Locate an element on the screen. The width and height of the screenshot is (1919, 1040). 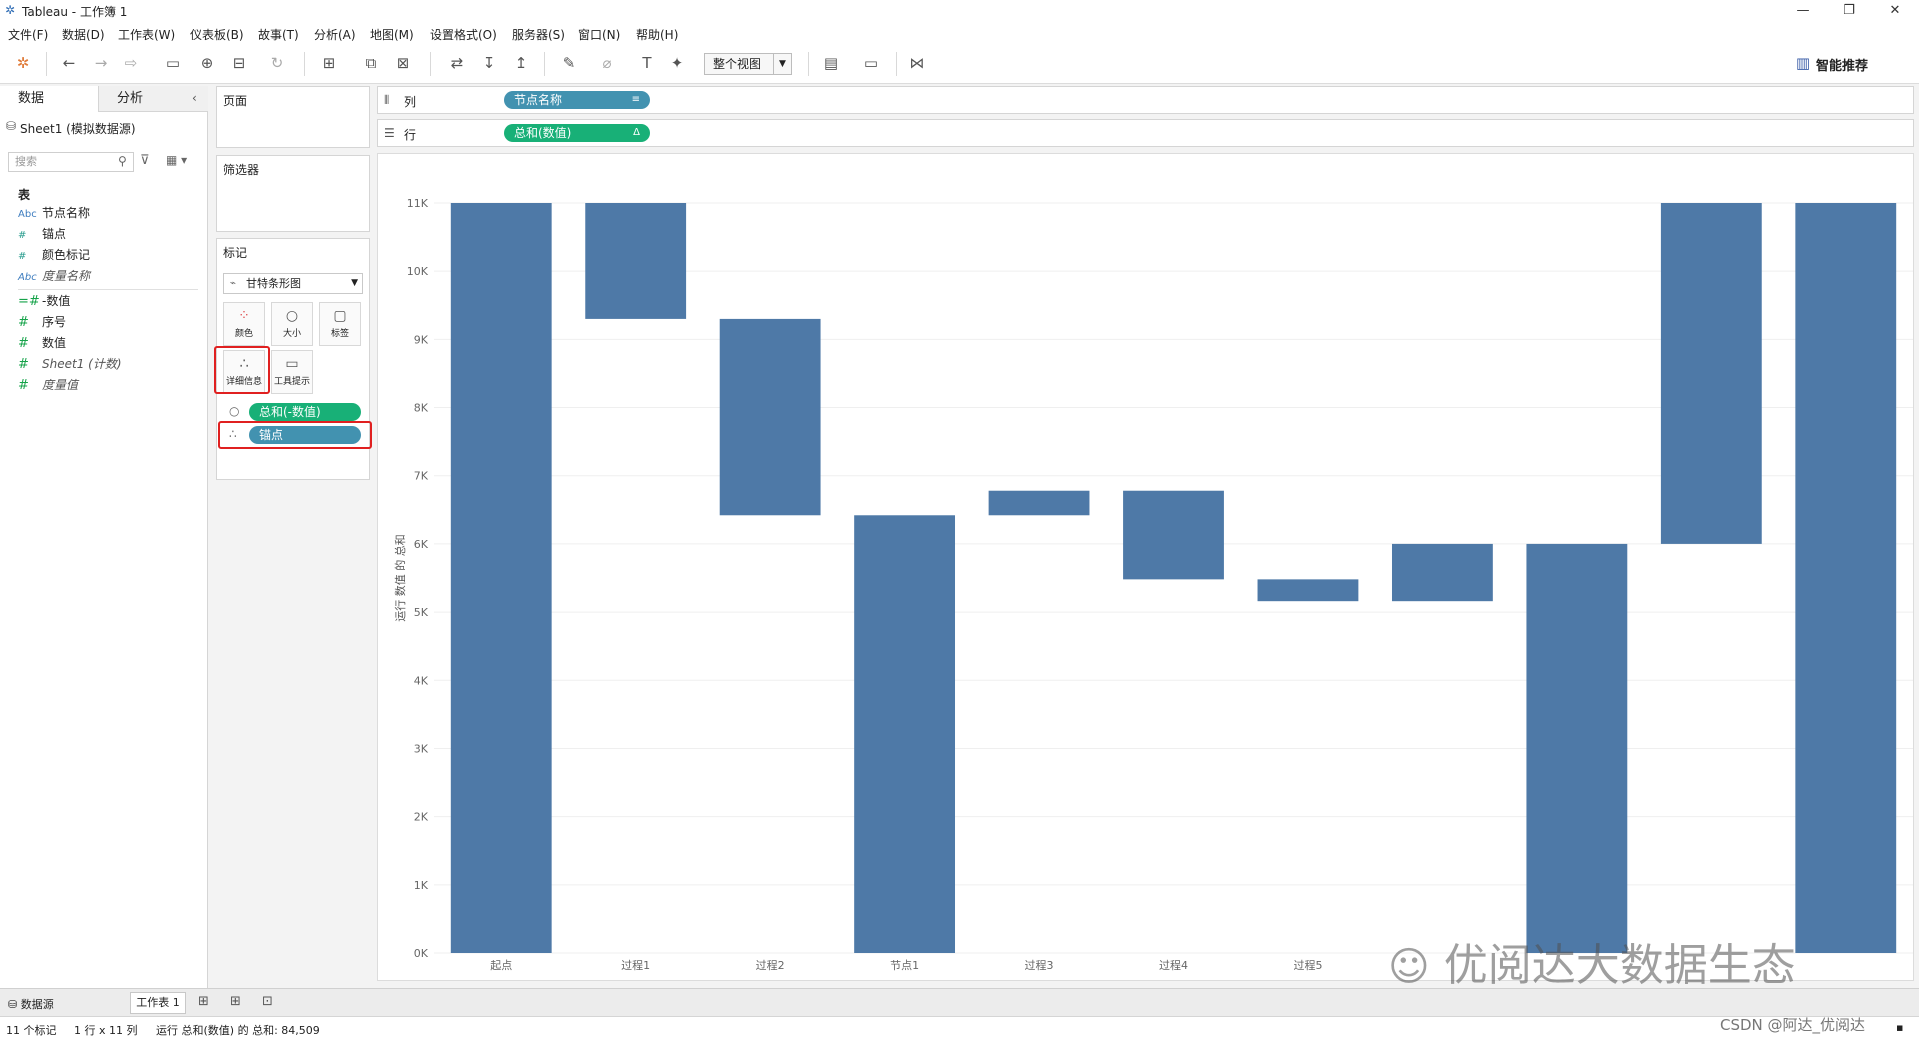
tooltip-label: 工具提示 is located at coordinates (291, 382).